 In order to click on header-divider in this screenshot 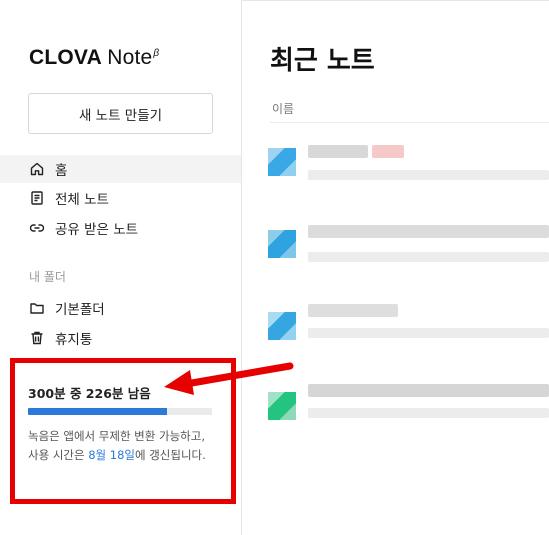, I will do `click(409, 122)`.